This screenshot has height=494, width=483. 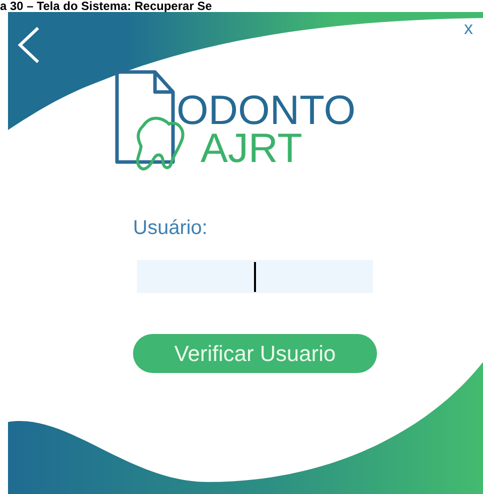 I want to click on user-input-field, so click(x=255, y=276).